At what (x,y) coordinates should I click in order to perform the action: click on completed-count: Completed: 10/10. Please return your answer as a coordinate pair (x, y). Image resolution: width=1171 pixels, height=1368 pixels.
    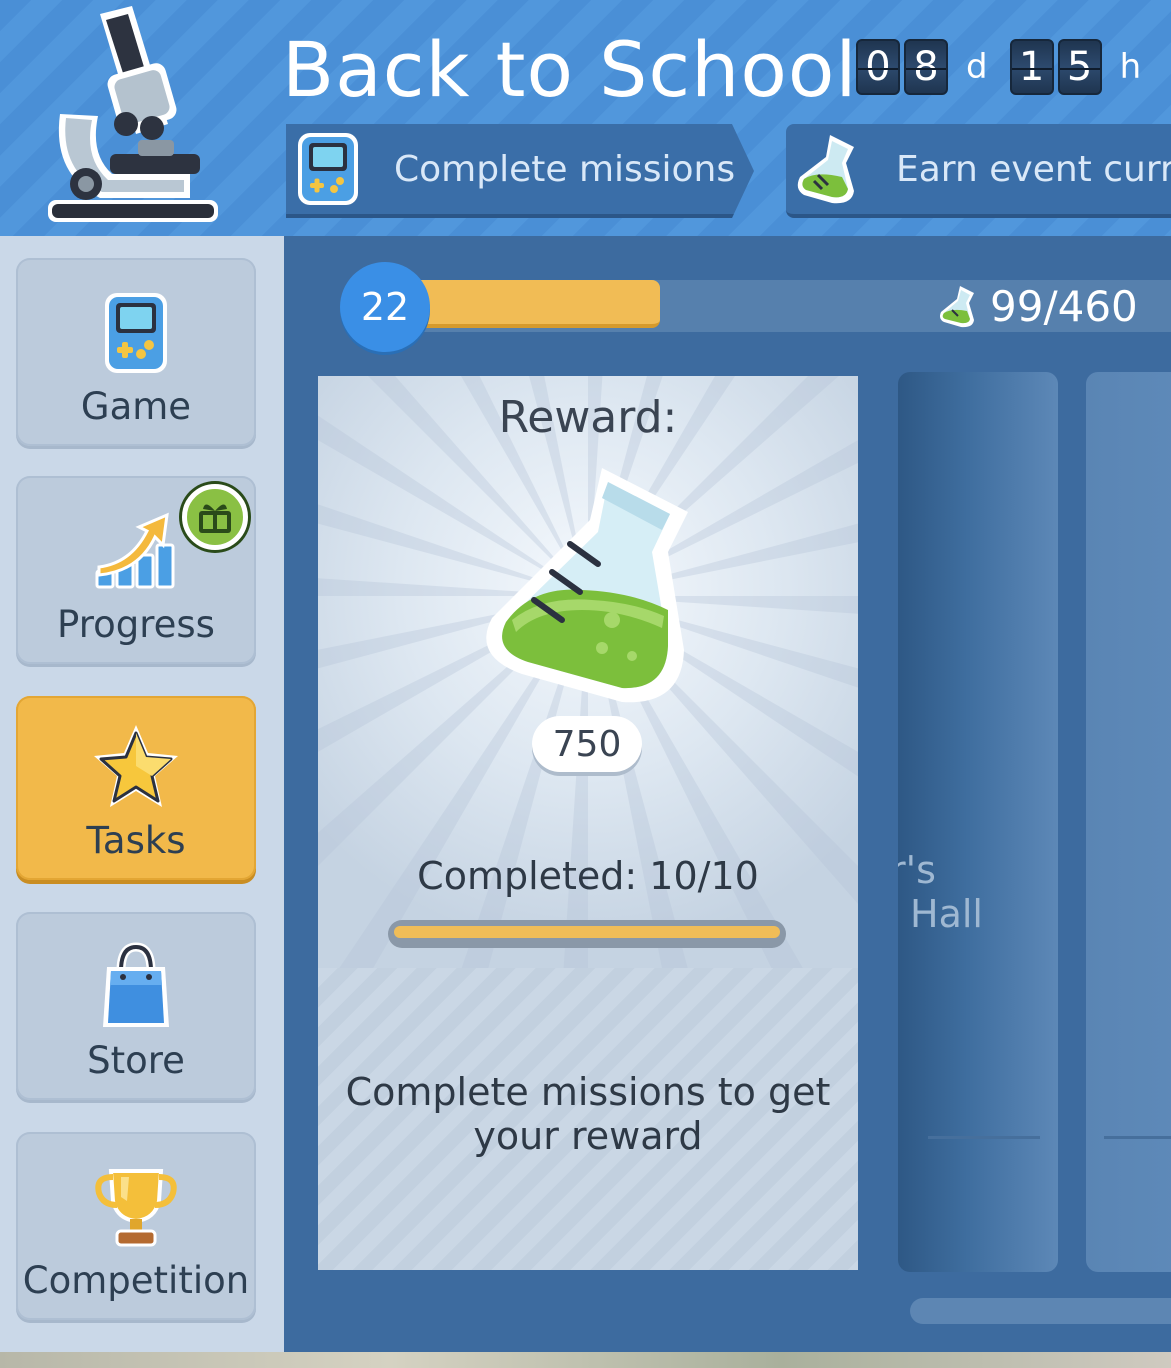
    Looking at the image, I should click on (588, 876).